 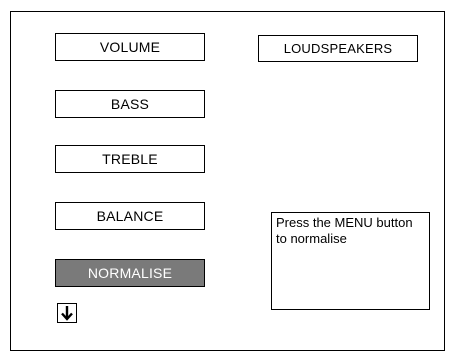 What do you see at coordinates (130, 159) in the screenshot?
I see `treble-button: TREBLE` at bounding box center [130, 159].